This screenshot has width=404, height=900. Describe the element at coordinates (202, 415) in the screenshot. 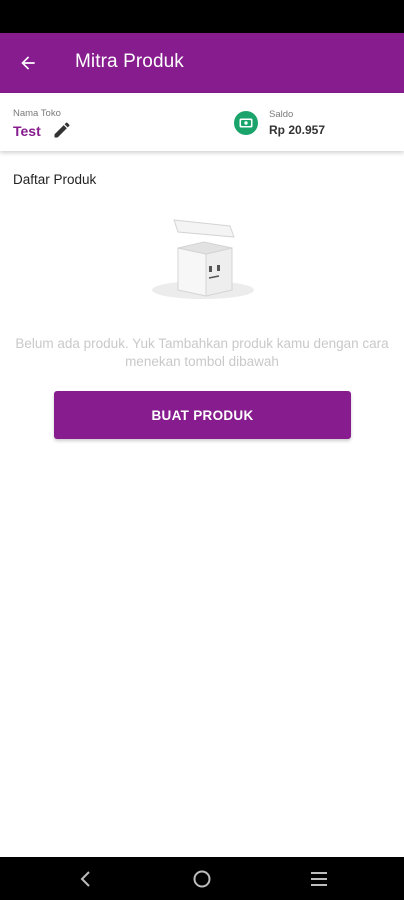

I see `create-product-button: BUAT PRODUK` at that location.